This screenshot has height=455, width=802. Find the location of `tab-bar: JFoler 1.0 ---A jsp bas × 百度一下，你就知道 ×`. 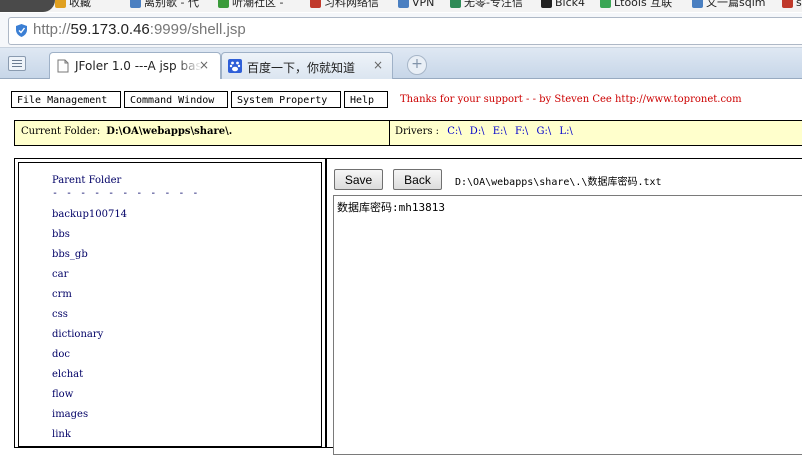

tab-bar: JFoler 1.0 ---A jsp bas × 百度一下，你就知道 × is located at coordinates (401, 64).